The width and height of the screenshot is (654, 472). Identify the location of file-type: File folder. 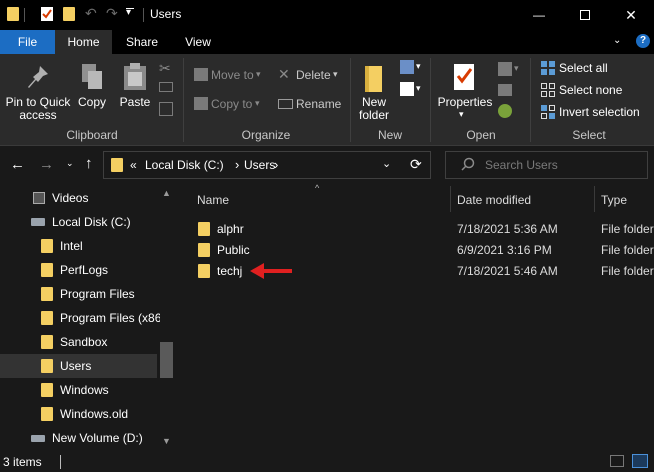
(627, 229).